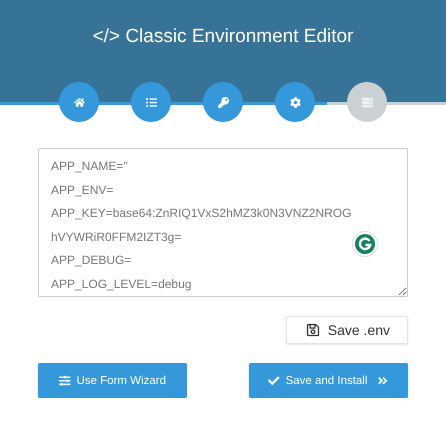 This screenshot has width=446, height=422. Describe the element at coordinates (112, 380) in the screenshot. I see `form-wizard-button: Use Form Wizard` at that location.